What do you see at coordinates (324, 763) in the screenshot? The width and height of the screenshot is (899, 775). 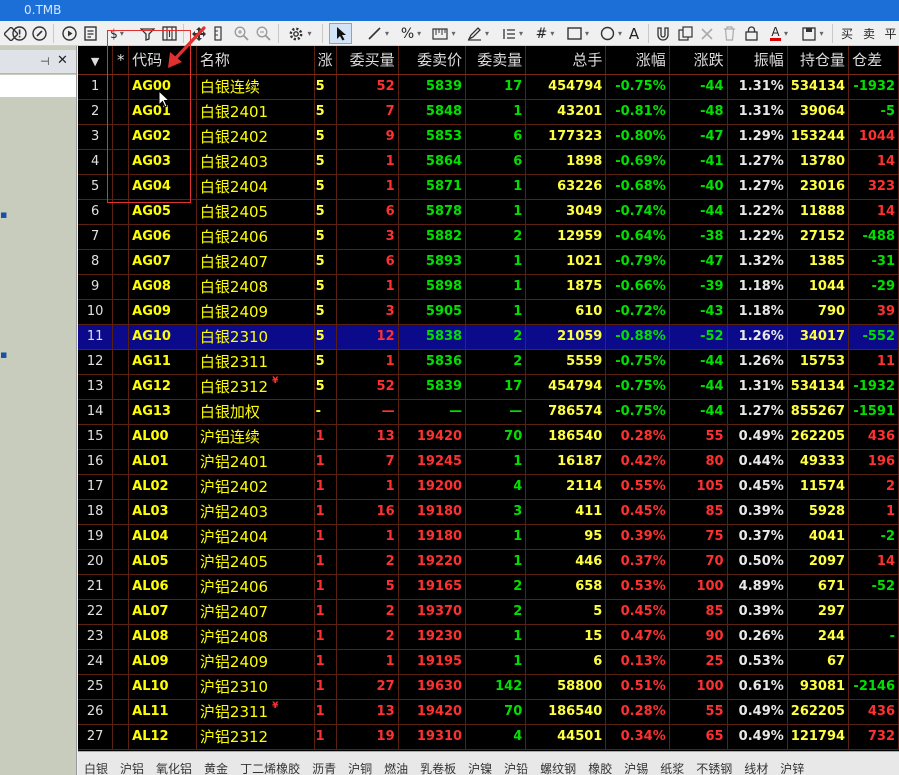 I see `category-tab: 沥青` at bounding box center [324, 763].